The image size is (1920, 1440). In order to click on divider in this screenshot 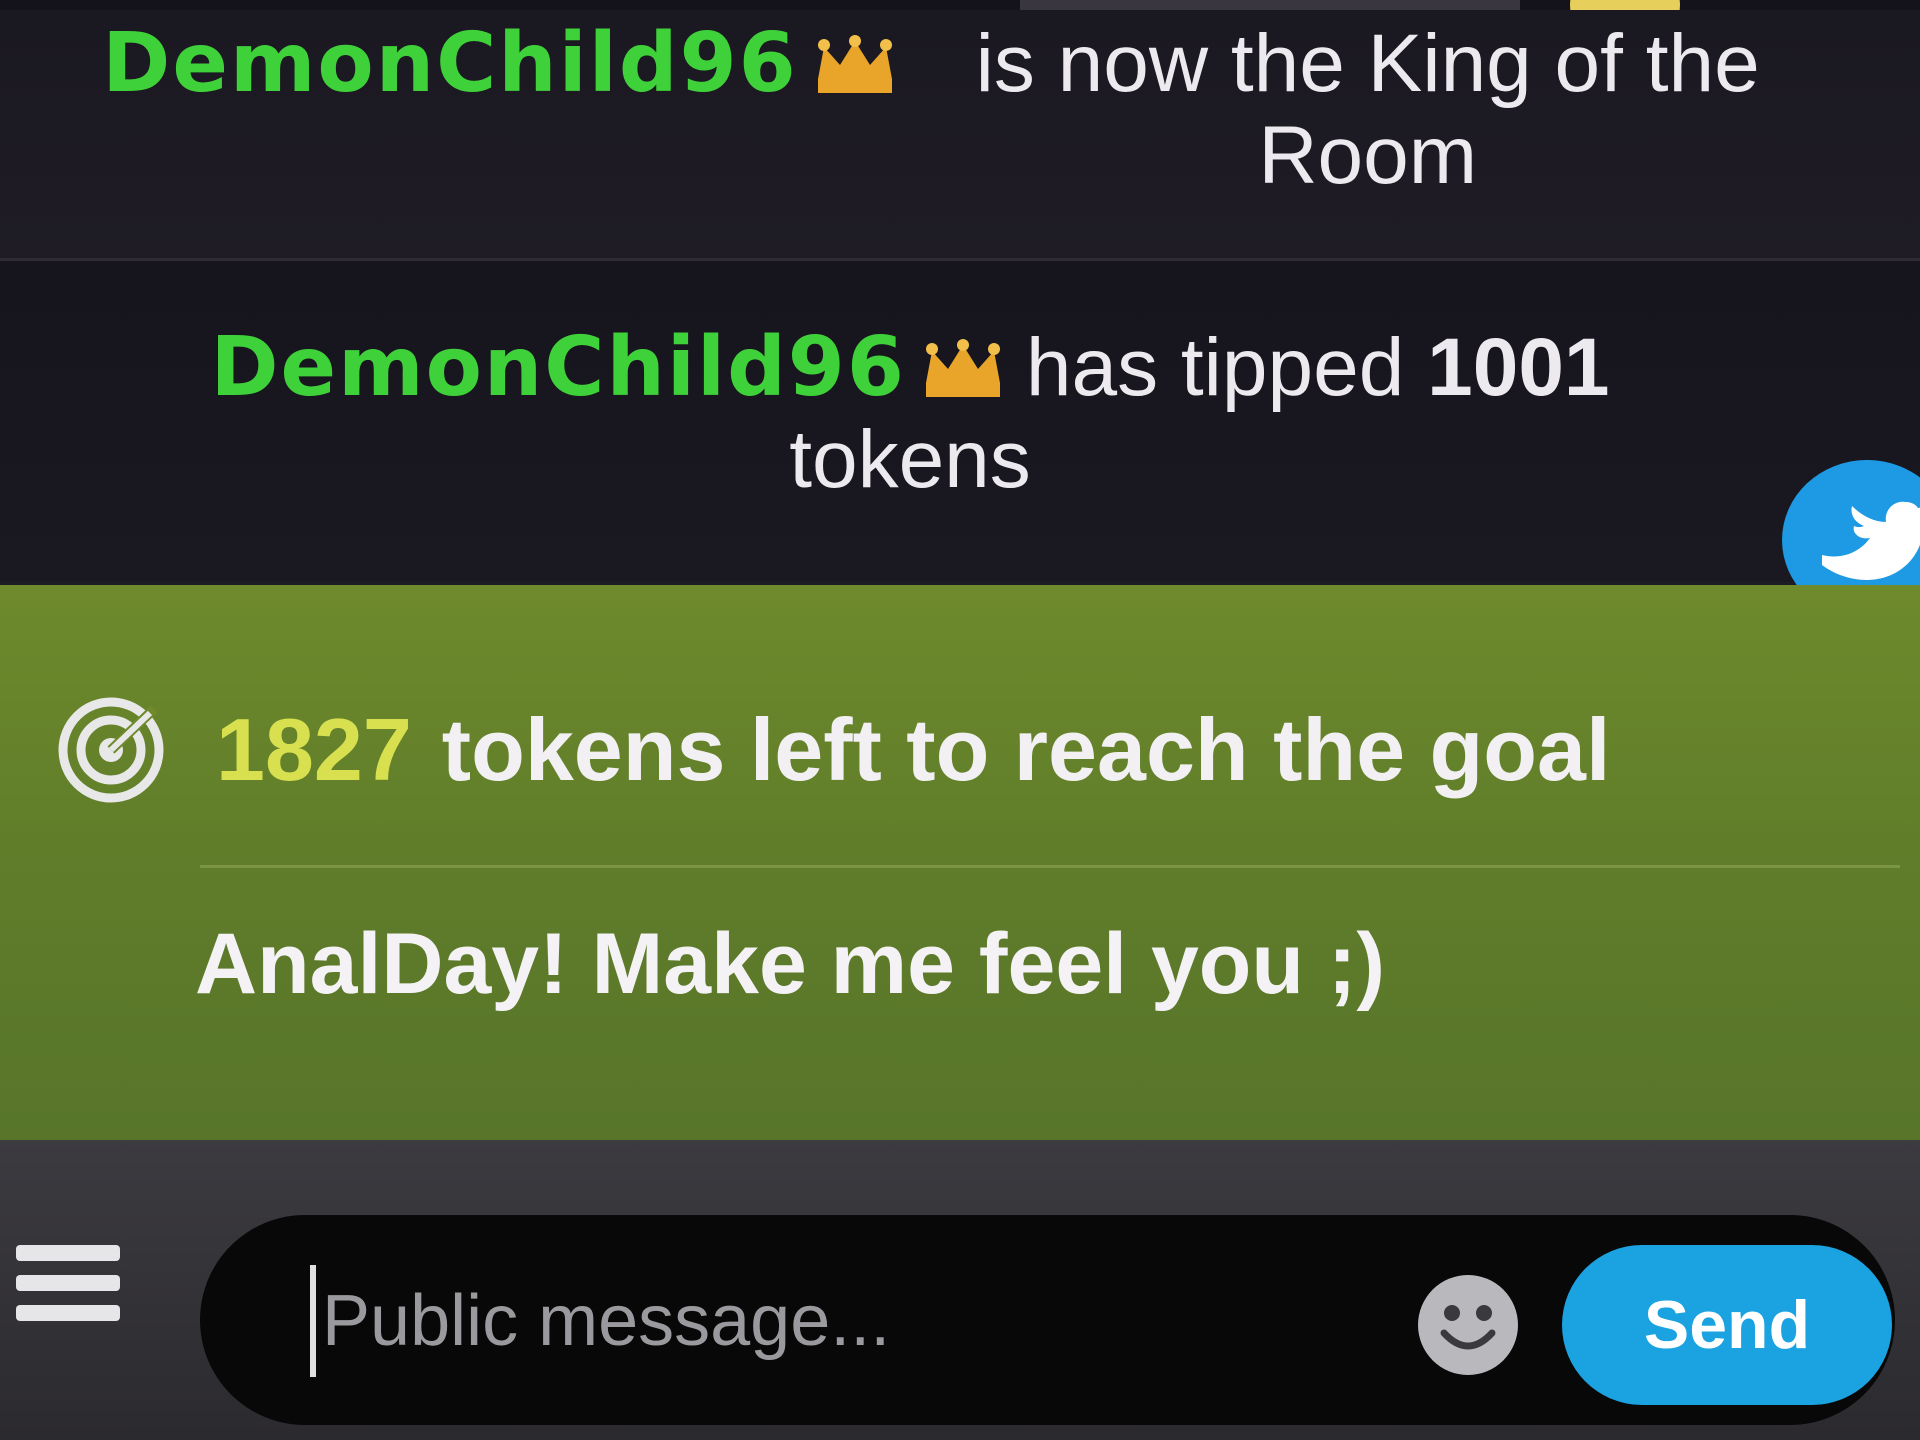, I will do `click(960, 259)`.